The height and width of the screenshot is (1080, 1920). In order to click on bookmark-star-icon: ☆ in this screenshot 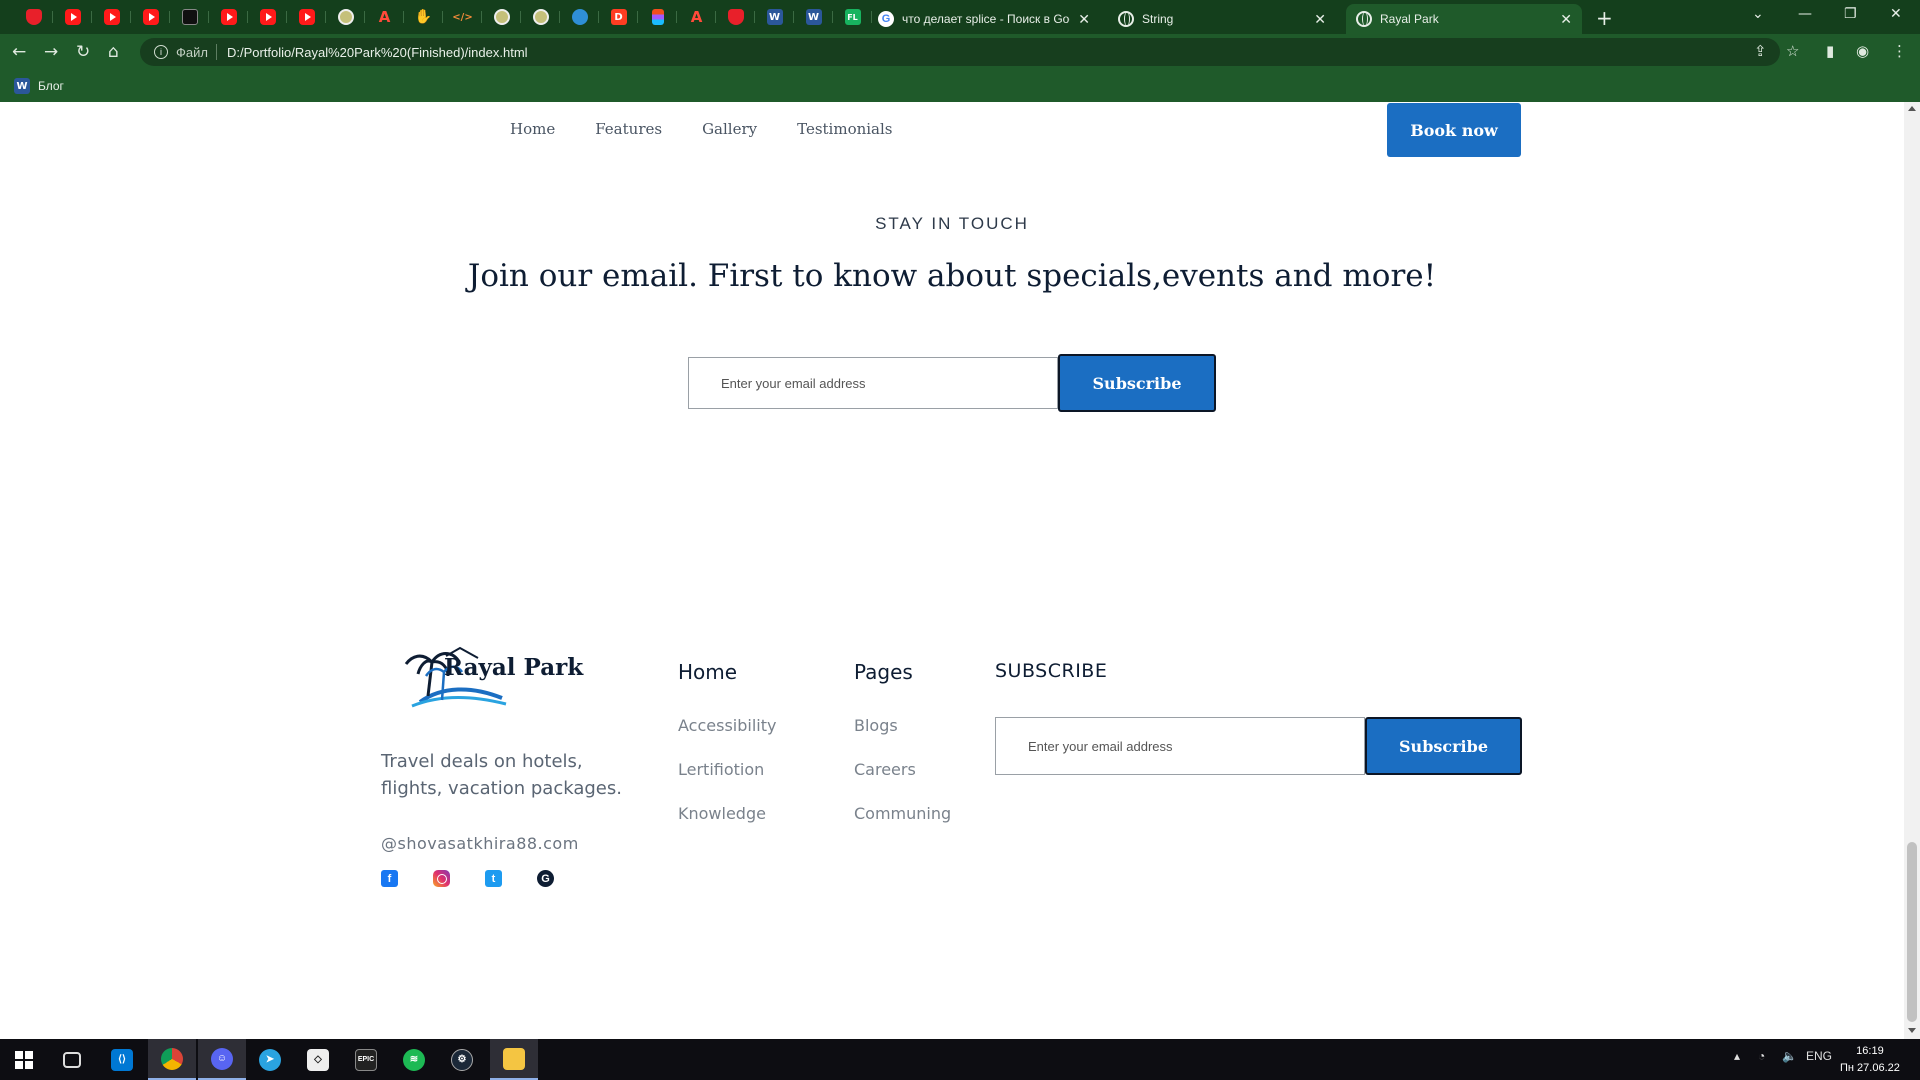, I will do `click(1792, 51)`.